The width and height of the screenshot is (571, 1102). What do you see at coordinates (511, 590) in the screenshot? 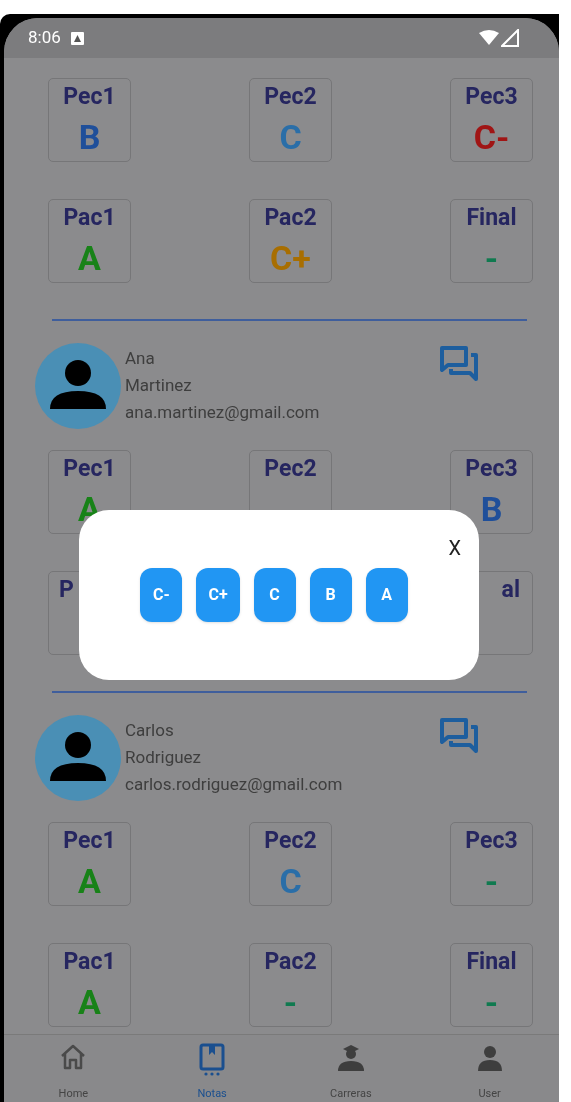
I see `grade-label: al` at bounding box center [511, 590].